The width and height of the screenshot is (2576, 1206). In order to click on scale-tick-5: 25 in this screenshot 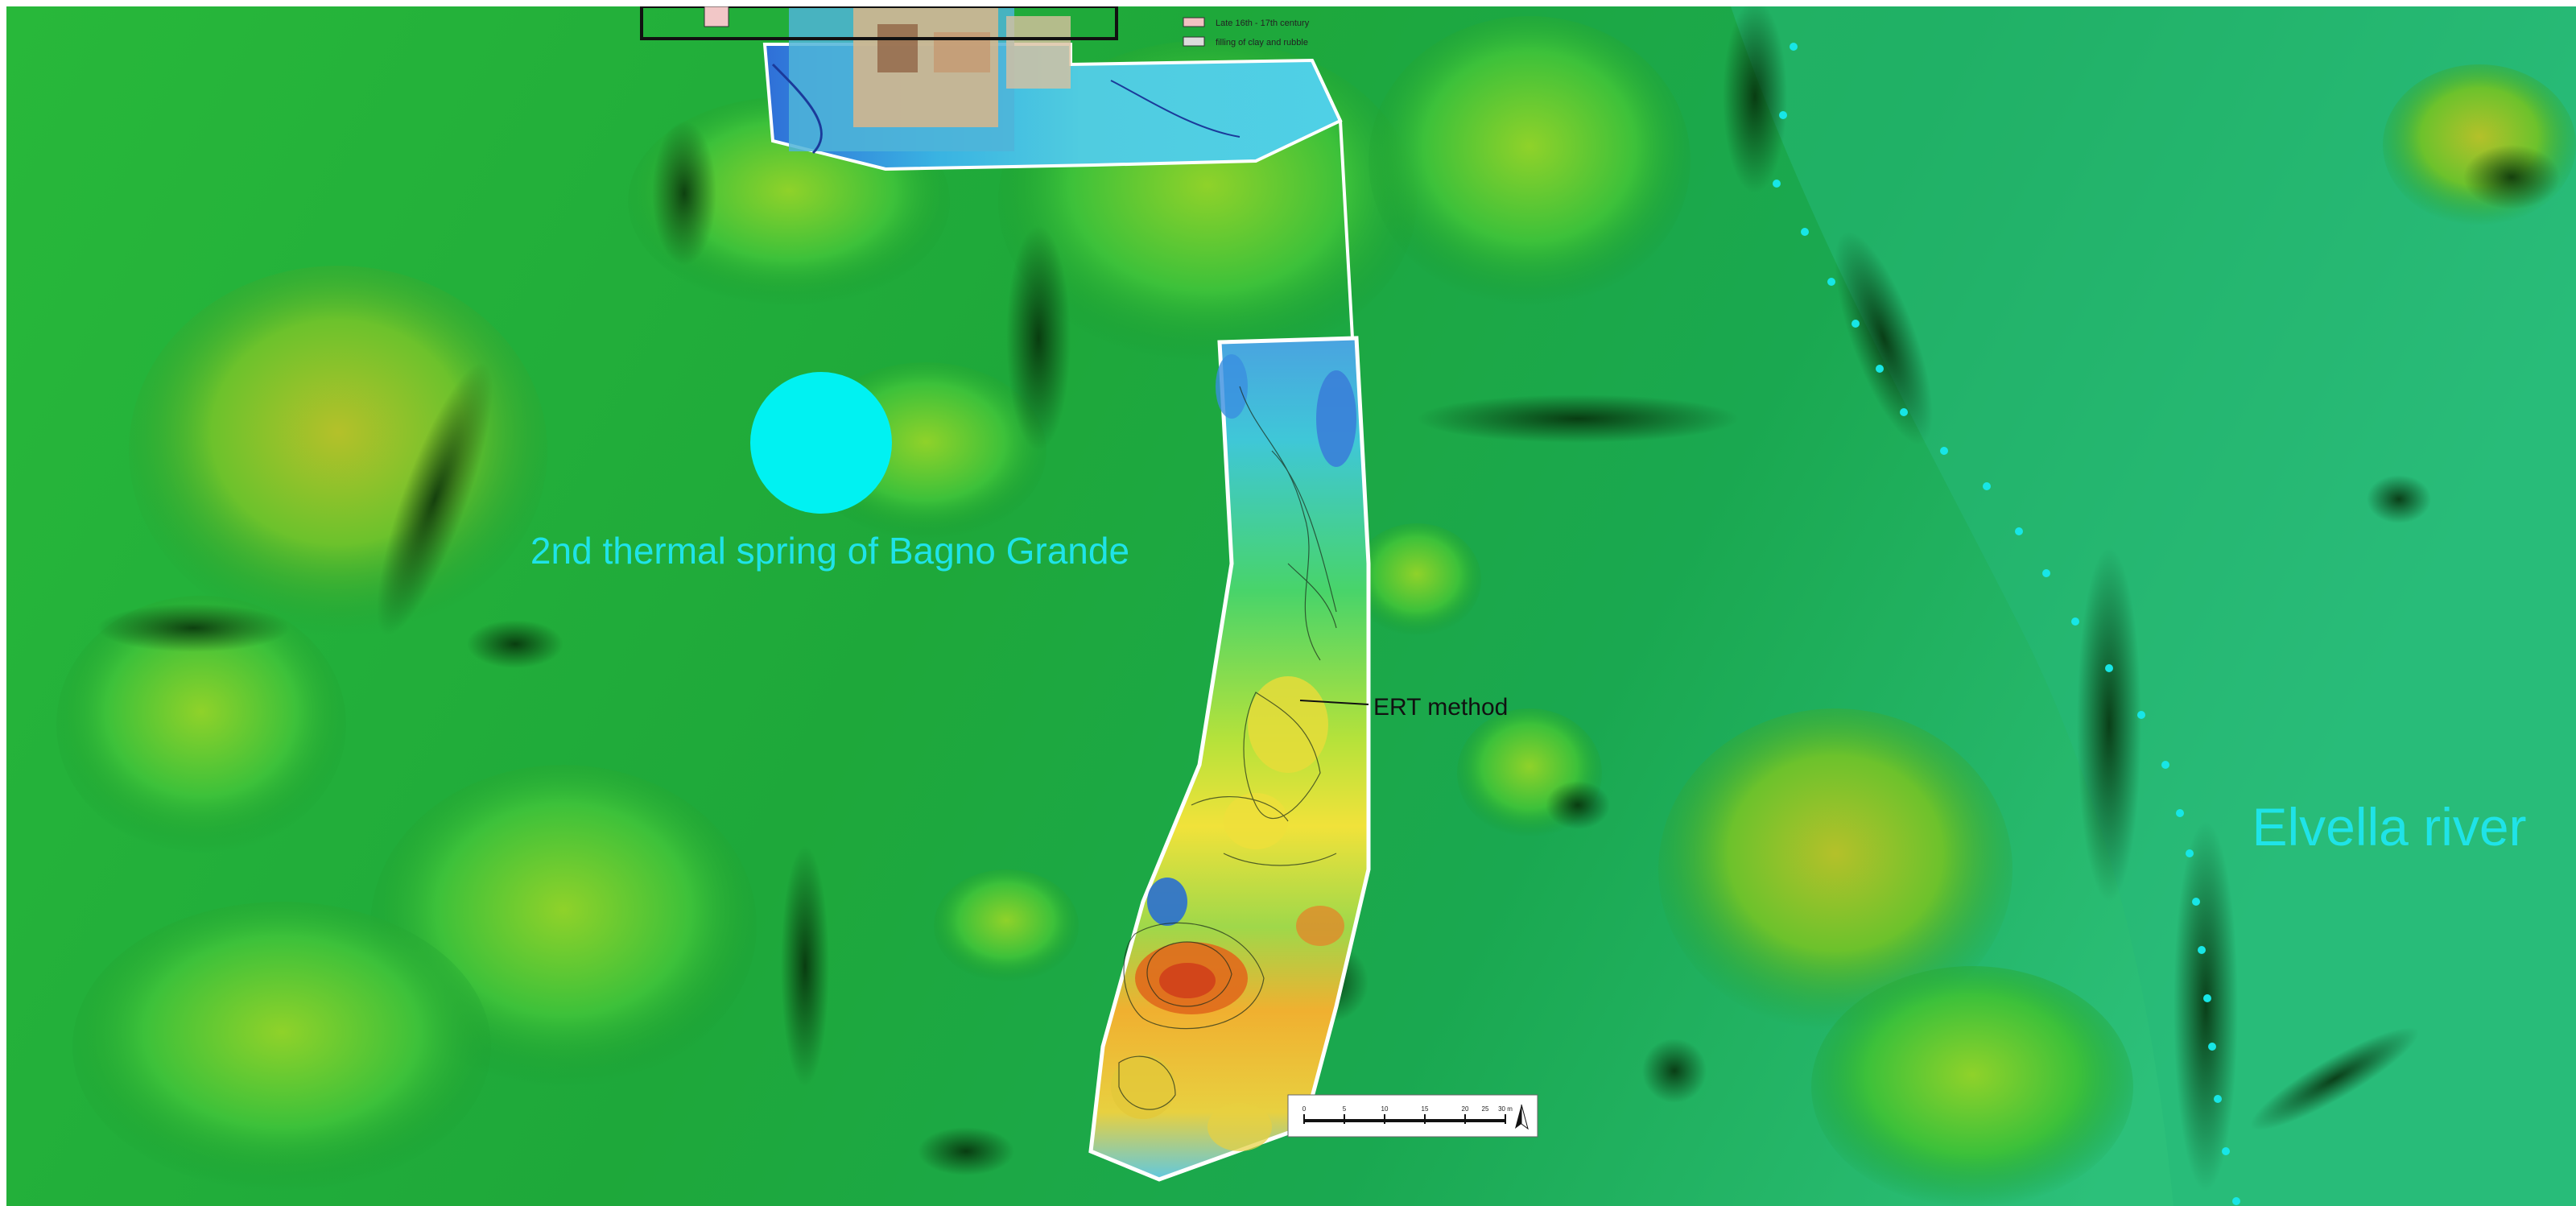, I will do `click(1485, 1109)`.